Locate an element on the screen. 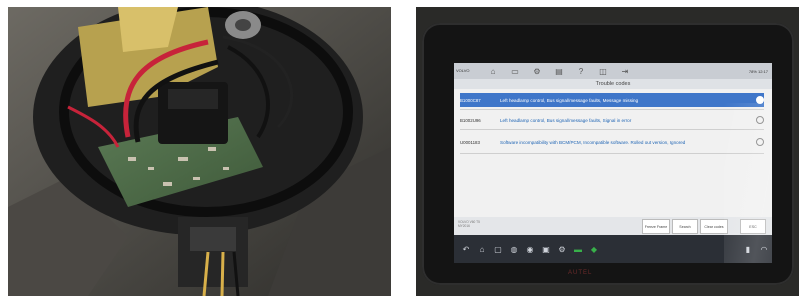  top-toolbar: VOLVO ⌂ ▭ ⚙ ▤ ? ◫ ⇥ 78% 12:17 is located at coordinates (613, 71).